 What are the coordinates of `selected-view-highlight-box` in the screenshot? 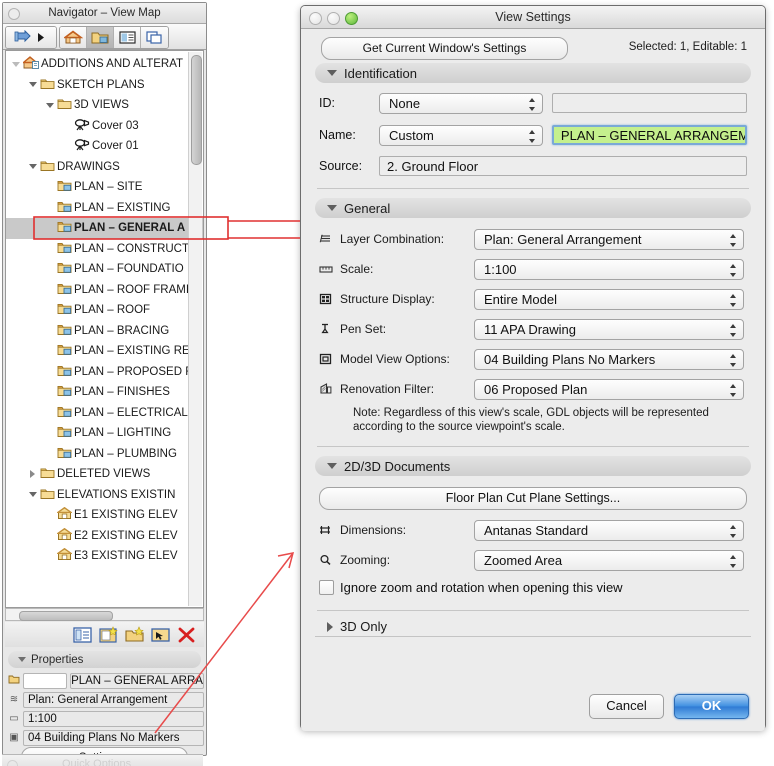 It's located at (131, 228).